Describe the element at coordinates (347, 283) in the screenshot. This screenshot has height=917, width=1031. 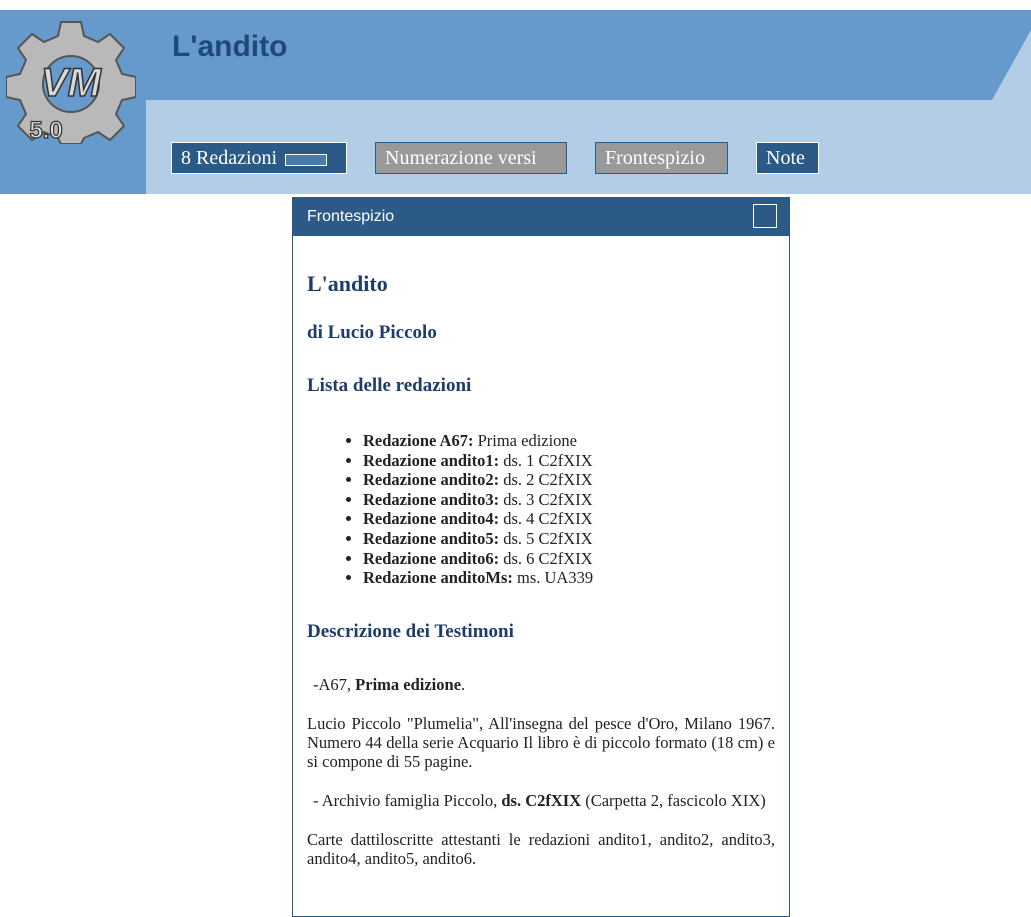
I see `work-title: L'andito` at that location.